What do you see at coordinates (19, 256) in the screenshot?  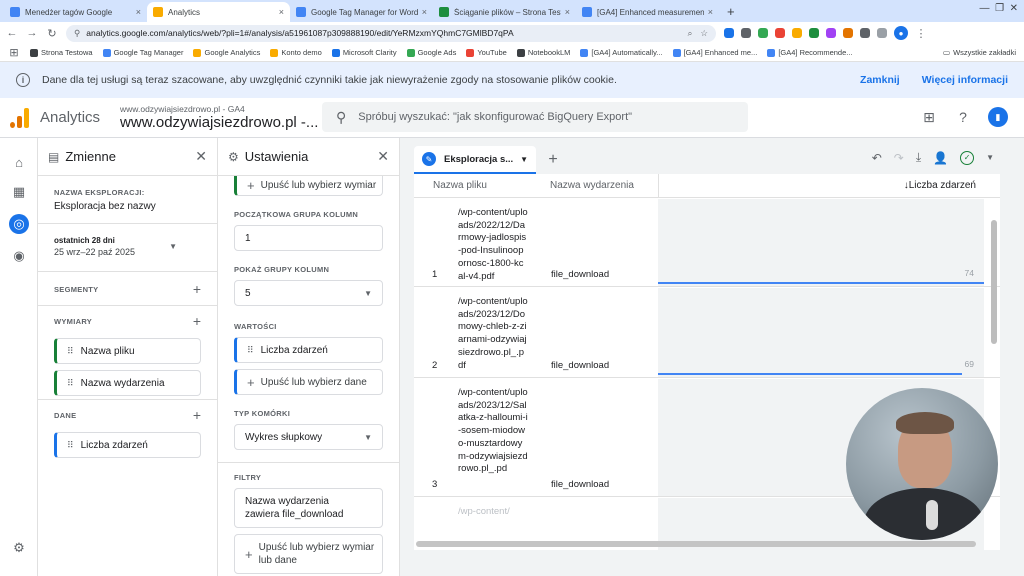 I see `advertising-icon: ◉` at bounding box center [19, 256].